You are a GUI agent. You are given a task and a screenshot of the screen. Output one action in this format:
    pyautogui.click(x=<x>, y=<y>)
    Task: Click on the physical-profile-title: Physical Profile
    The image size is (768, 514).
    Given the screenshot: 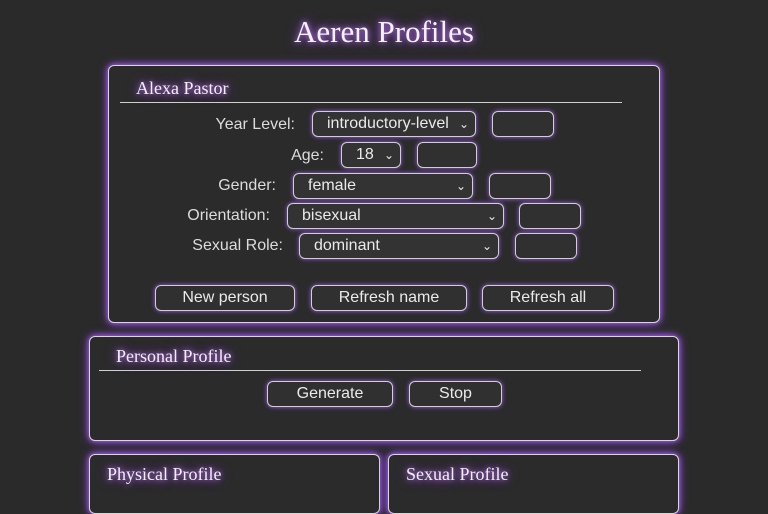 What is the action you would take?
    pyautogui.click(x=164, y=474)
    